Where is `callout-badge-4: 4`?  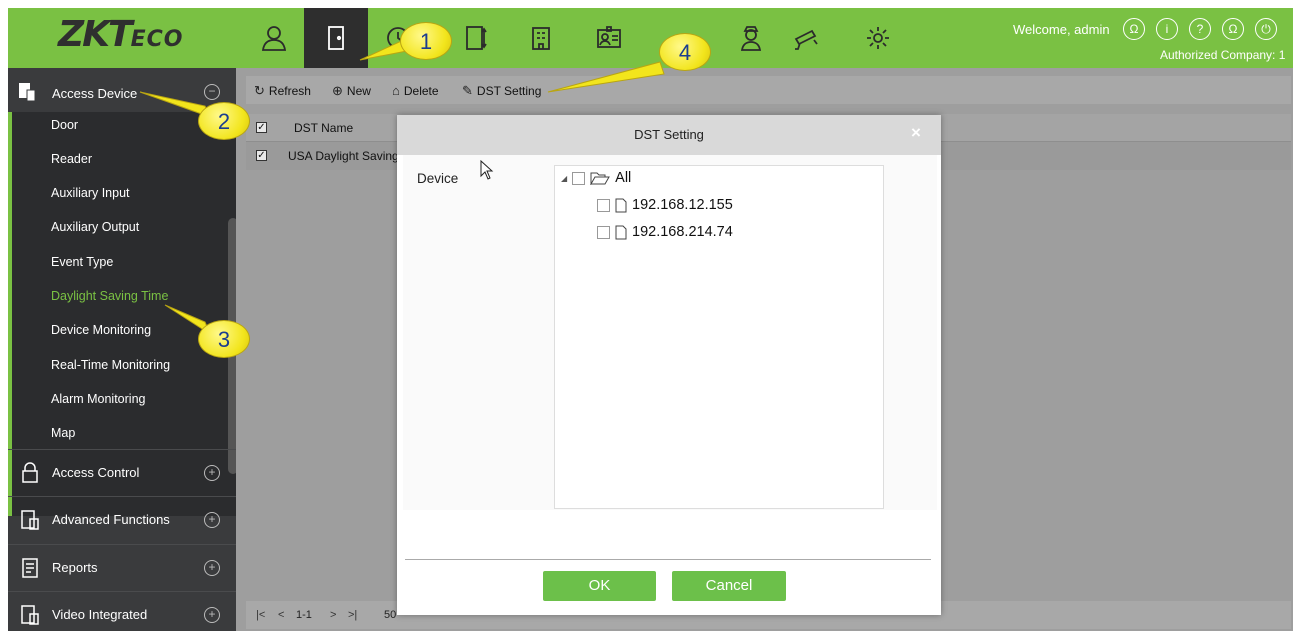
callout-badge-4: 4 is located at coordinates (685, 52).